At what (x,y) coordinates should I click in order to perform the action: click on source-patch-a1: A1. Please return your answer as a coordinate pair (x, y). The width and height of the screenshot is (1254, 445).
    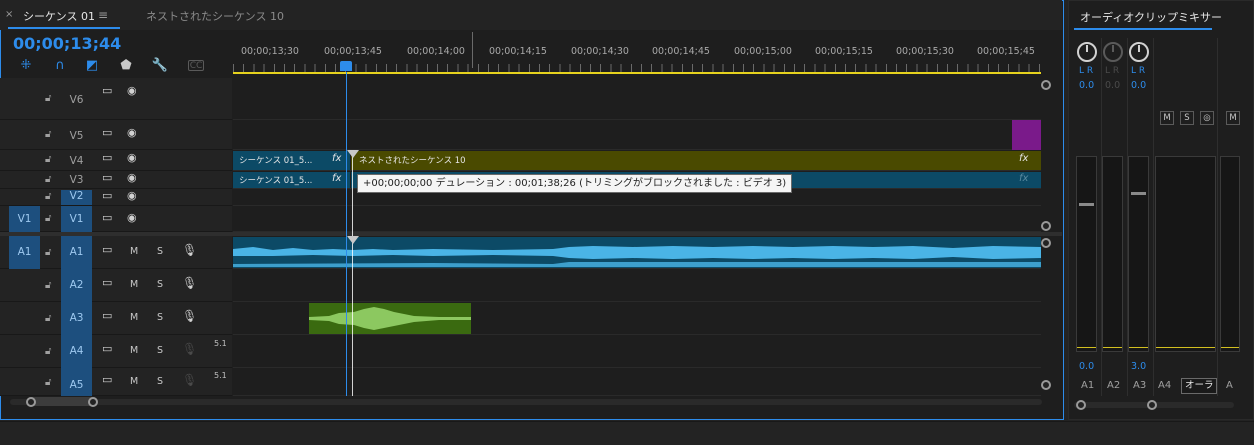
    Looking at the image, I should click on (24, 252).